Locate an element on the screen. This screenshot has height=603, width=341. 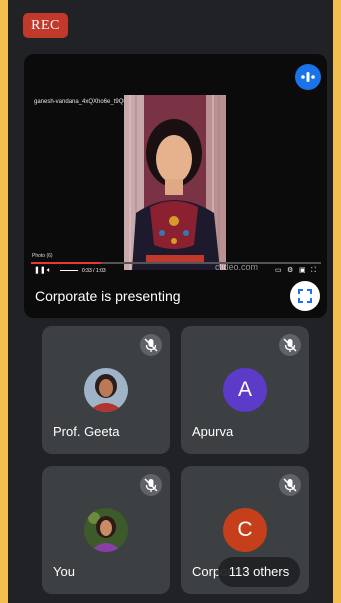
video-progress-fill is located at coordinates (66, 263).